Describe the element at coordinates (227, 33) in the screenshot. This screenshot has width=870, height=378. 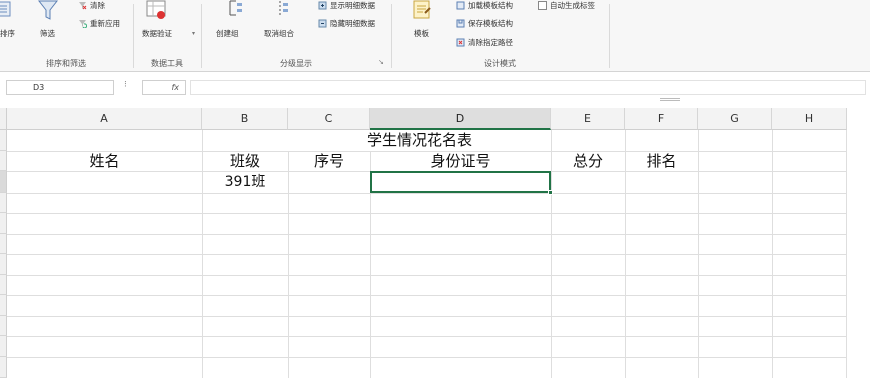
I see `group-button: 创建组` at that location.